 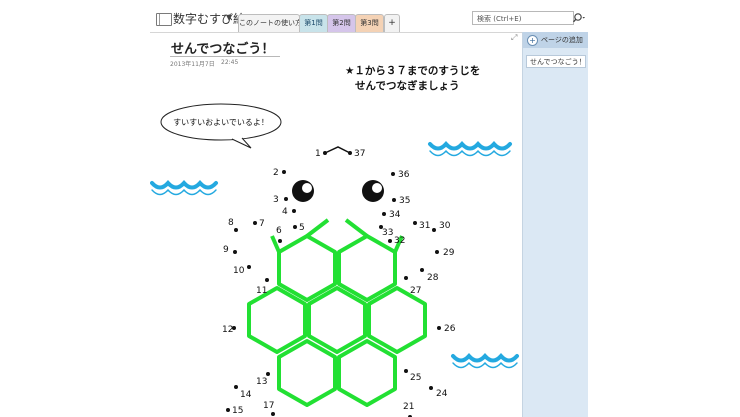 I want to click on svg-text: 14, so click(x=246, y=395).